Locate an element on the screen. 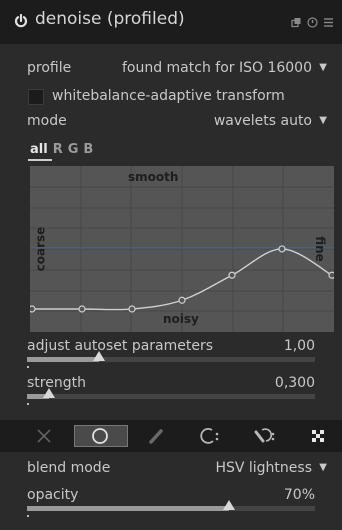  tab-g: G is located at coordinates (73, 149).